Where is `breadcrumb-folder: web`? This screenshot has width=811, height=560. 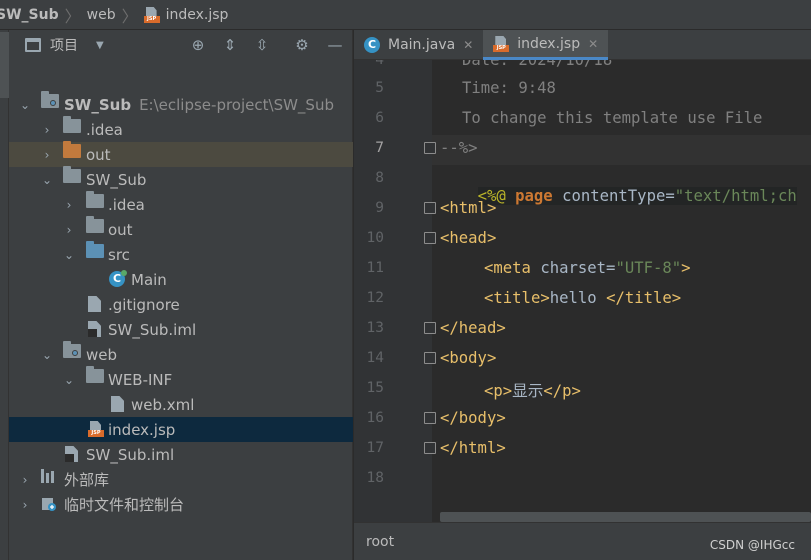
breadcrumb-folder: web is located at coordinates (101, 15).